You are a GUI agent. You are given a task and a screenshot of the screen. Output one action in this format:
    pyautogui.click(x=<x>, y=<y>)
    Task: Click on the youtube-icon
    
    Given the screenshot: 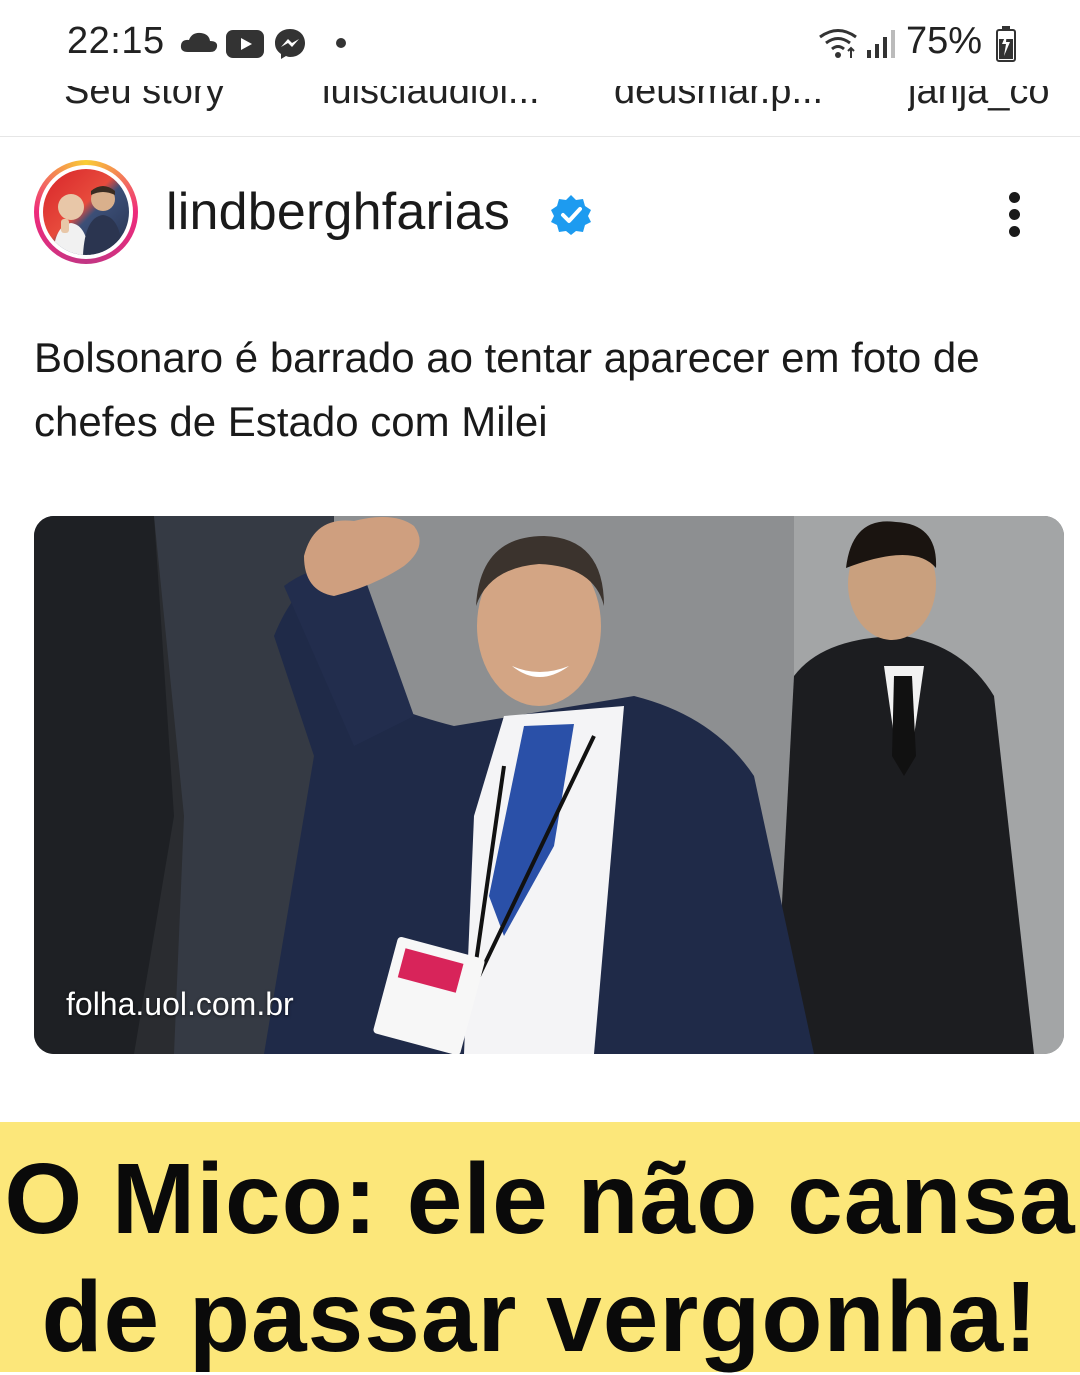 What is the action you would take?
    pyautogui.click(x=245, y=44)
    